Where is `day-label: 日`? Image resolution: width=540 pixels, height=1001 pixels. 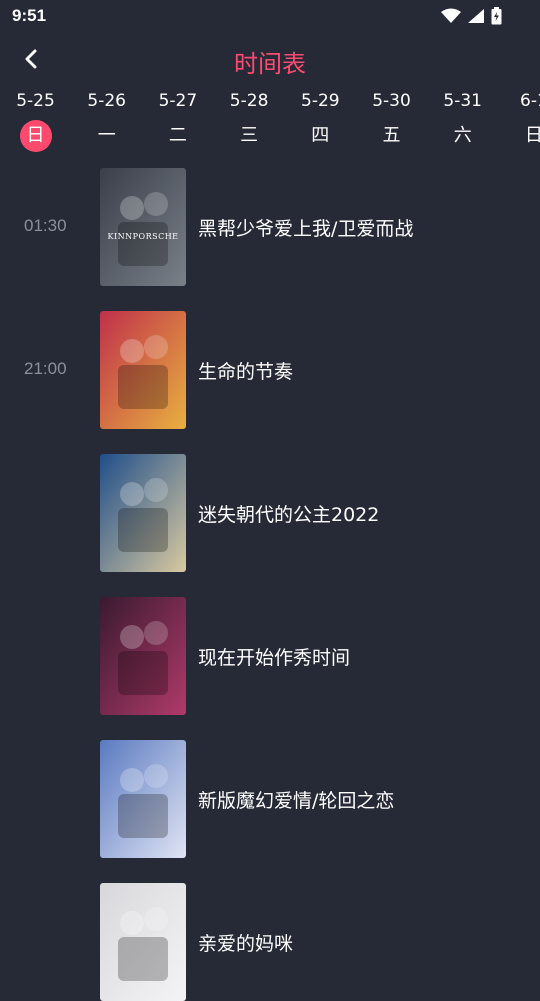 day-label: 日 is located at coordinates (532, 135).